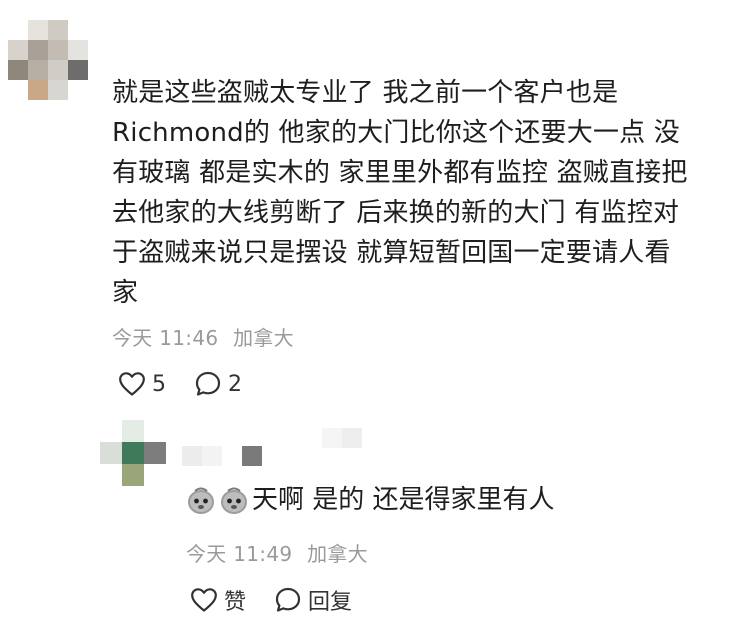 Image resolution: width=732 pixels, height=618 pixels. I want to click on reply-actions: 赞 回复, so click(285, 600).